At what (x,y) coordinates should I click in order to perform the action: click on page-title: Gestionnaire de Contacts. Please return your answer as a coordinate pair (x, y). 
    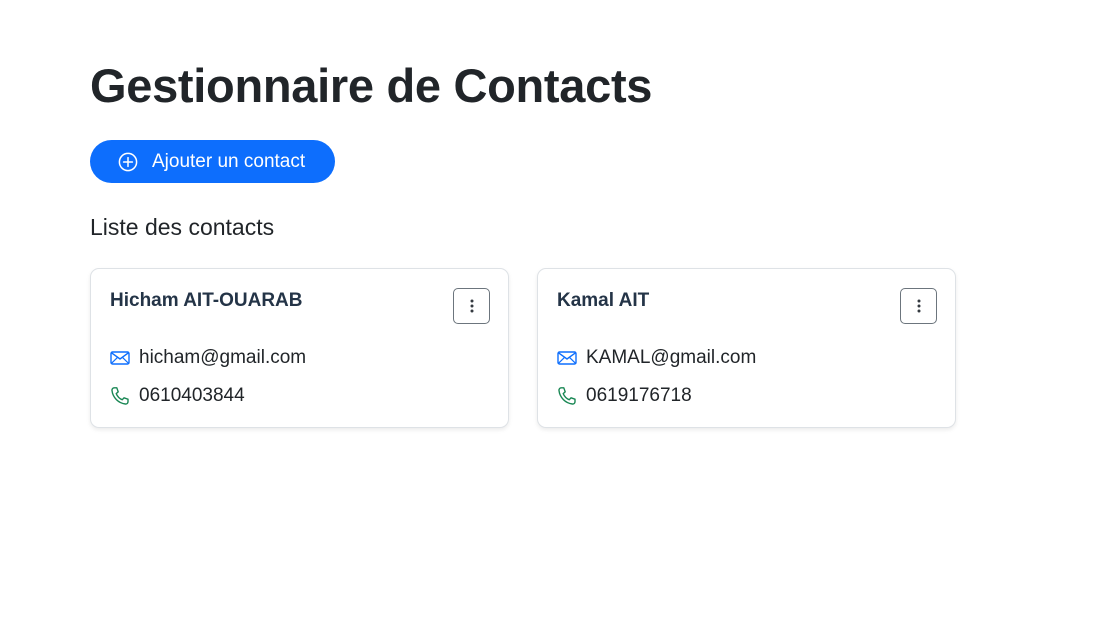
    Looking at the image, I should click on (371, 85).